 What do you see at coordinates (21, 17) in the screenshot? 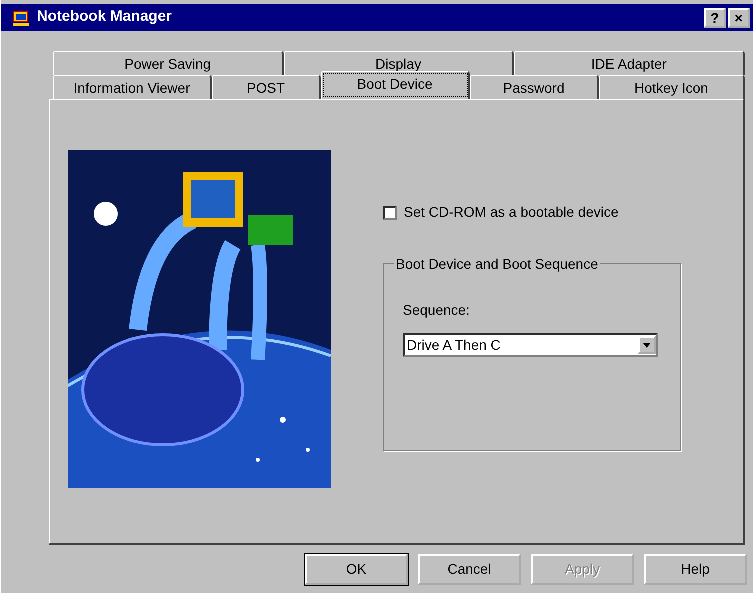
I see `monitor-icon` at bounding box center [21, 17].